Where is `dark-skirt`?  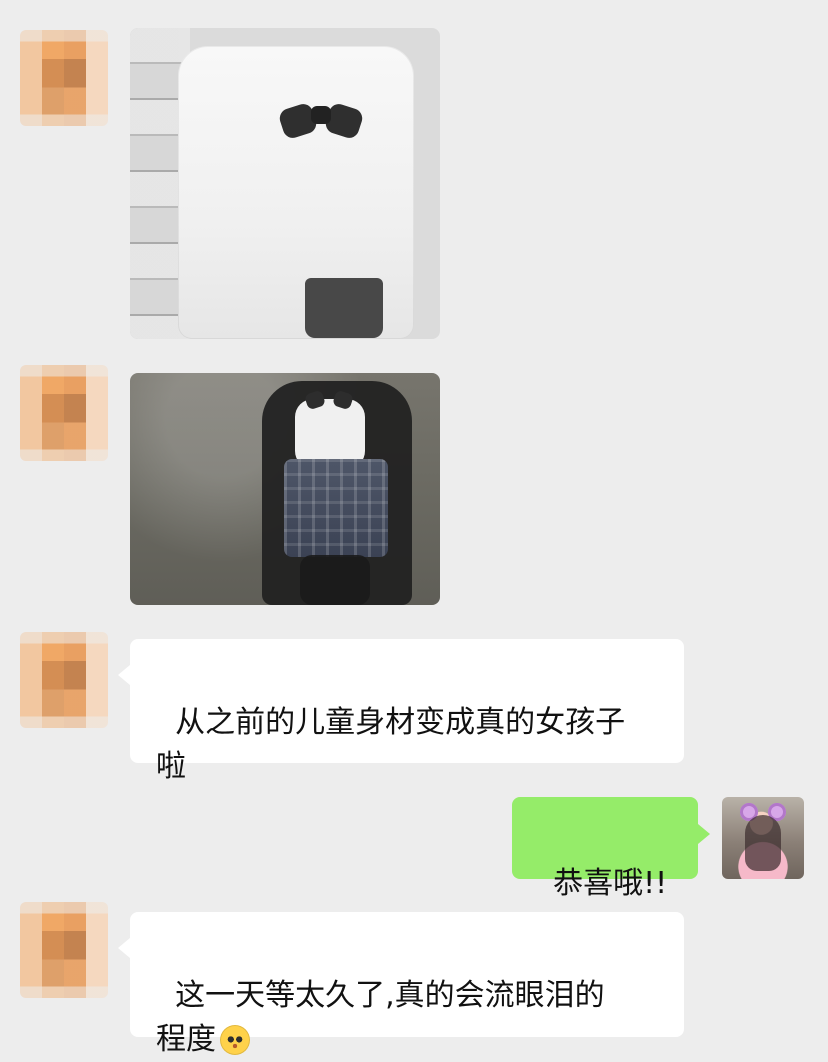 dark-skirt is located at coordinates (344, 308).